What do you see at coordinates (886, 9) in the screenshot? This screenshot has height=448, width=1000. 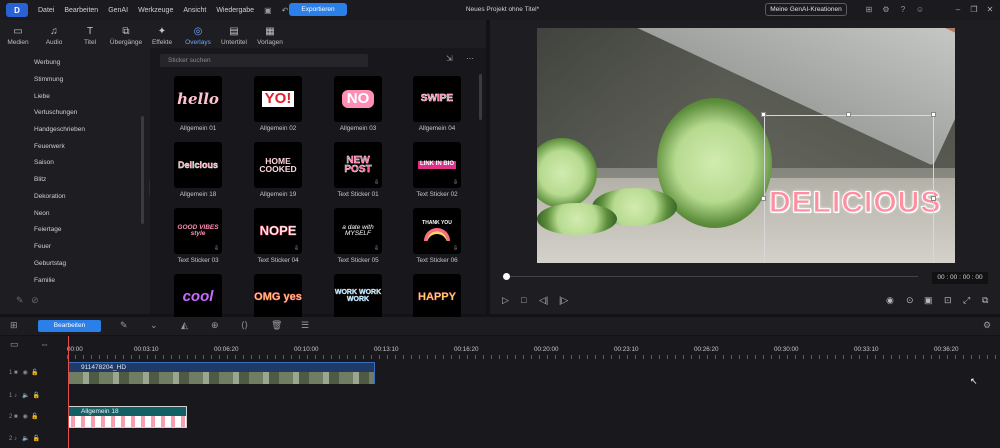 I see `settings-icon: ⚙` at bounding box center [886, 9].